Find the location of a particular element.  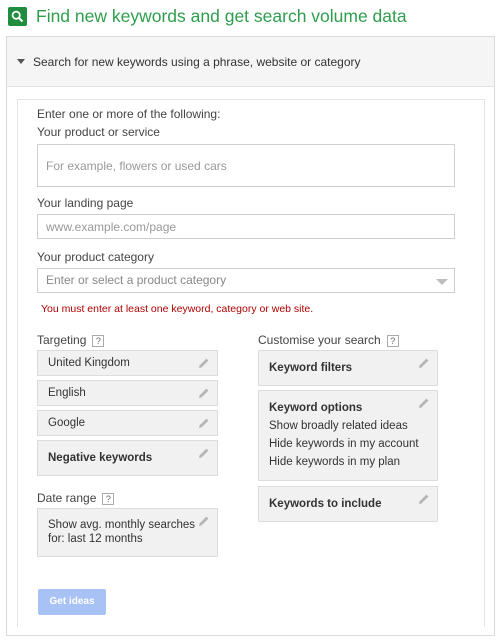

location-target: United Kingdom is located at coordinates (127, 363).